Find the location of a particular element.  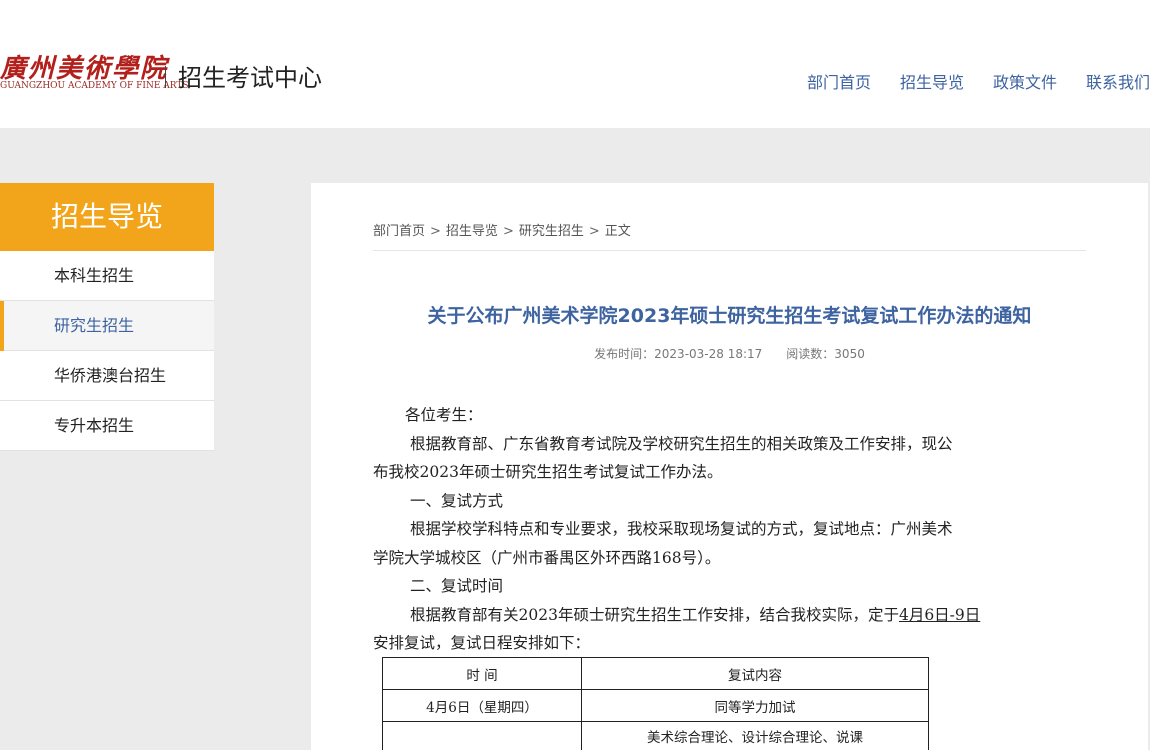

breadcrumb-divider is located at coordinates (729, 250).